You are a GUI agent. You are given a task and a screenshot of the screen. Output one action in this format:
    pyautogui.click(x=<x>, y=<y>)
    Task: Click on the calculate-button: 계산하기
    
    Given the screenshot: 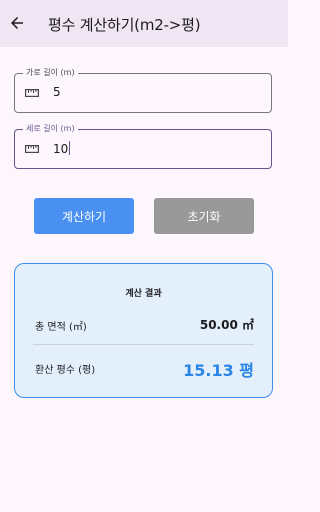 What is the action you would take?
    pyautogui.click(x=84, y=216)
    